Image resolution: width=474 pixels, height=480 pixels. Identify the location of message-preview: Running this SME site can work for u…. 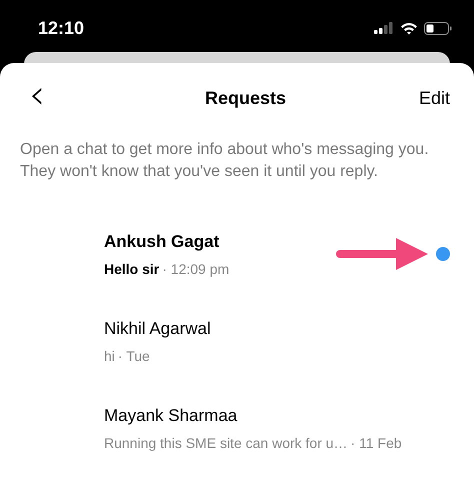
(226, 443).